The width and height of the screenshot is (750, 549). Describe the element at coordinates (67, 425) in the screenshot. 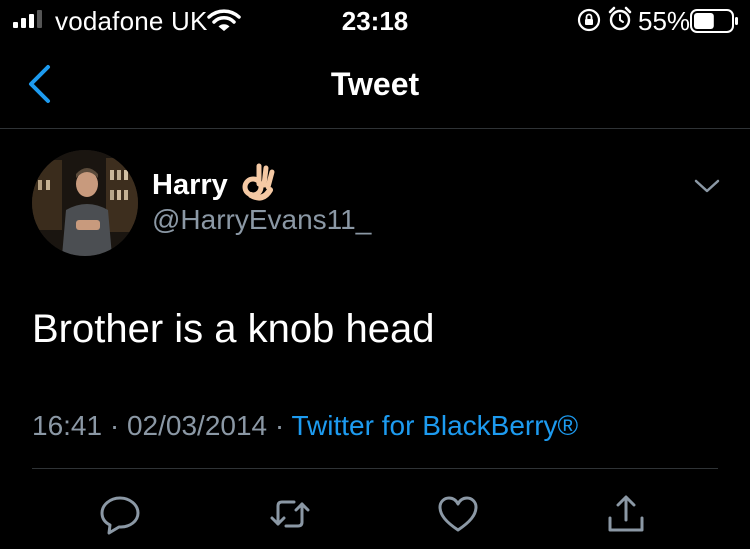

I see `tweet-time: 16:41` at that location.